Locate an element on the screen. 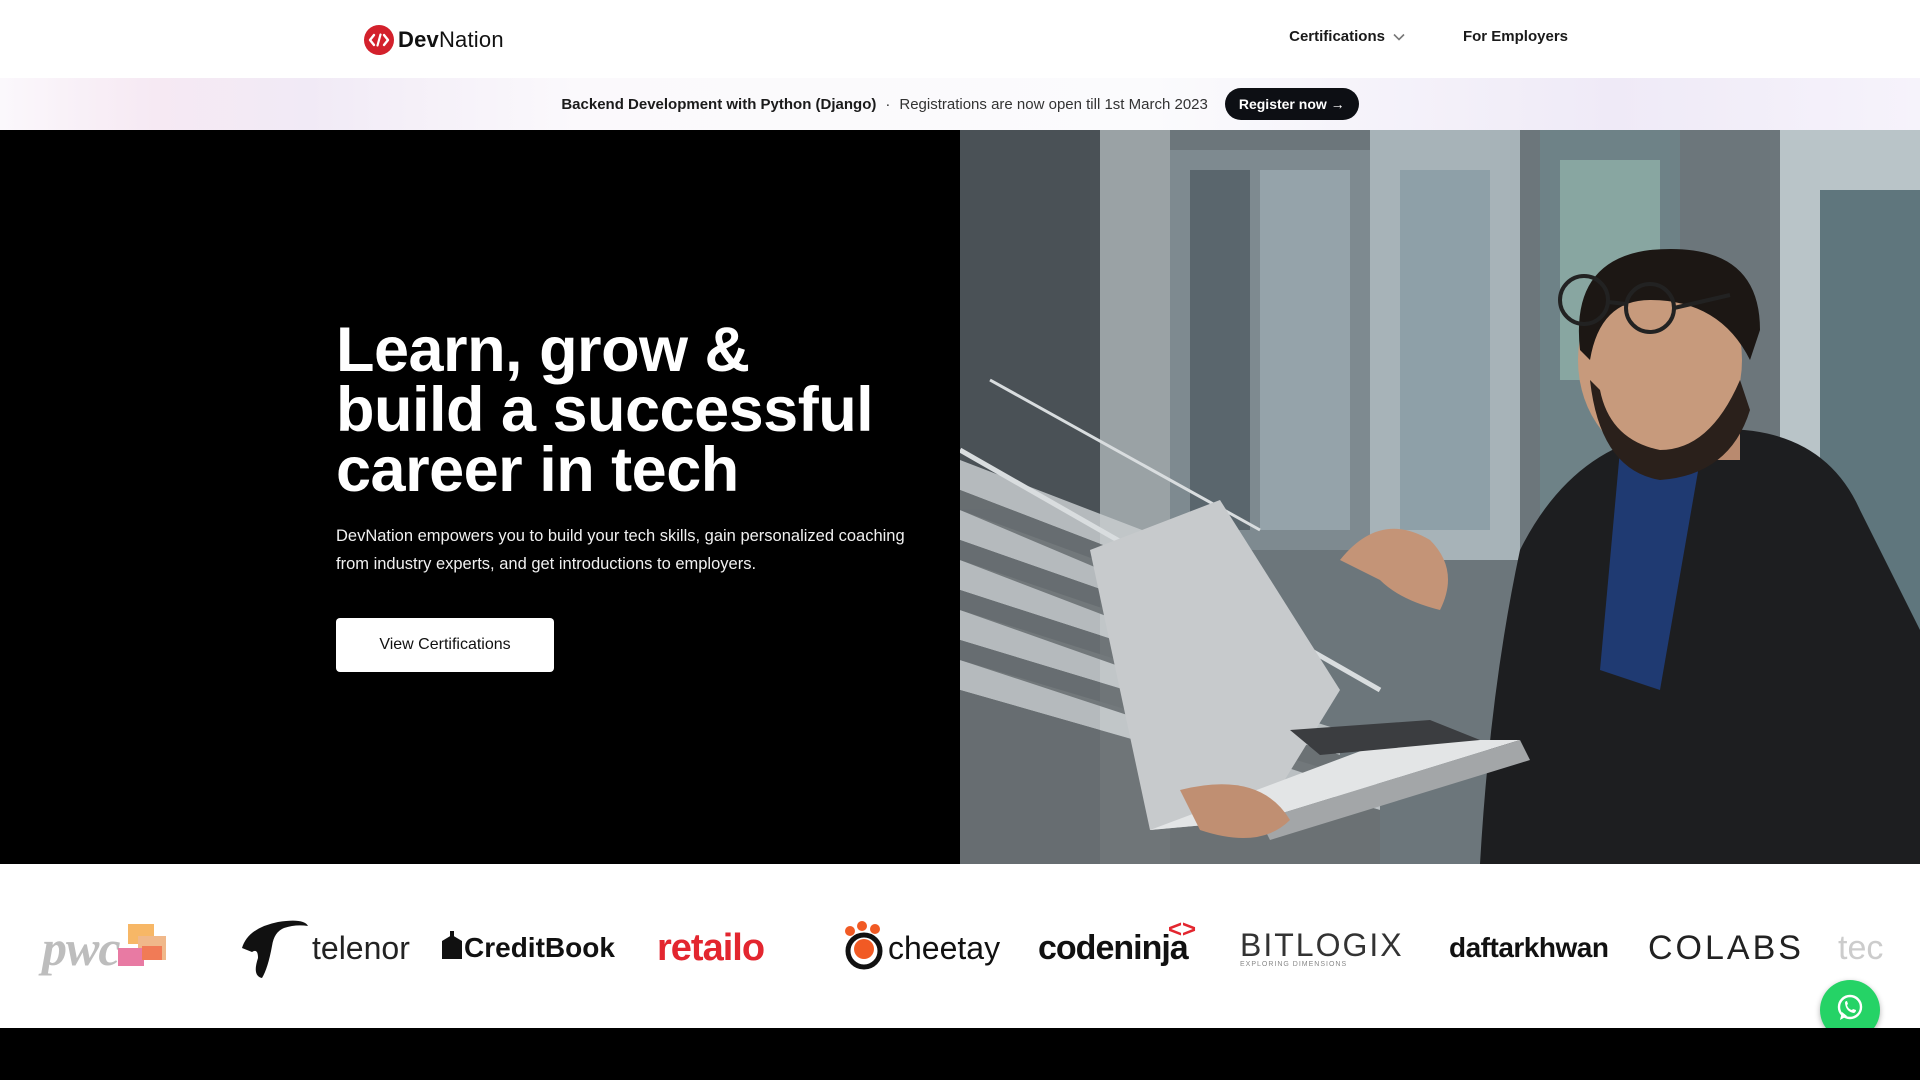  nav-for-employers: For Employers is located at coordinates (1515, 36).